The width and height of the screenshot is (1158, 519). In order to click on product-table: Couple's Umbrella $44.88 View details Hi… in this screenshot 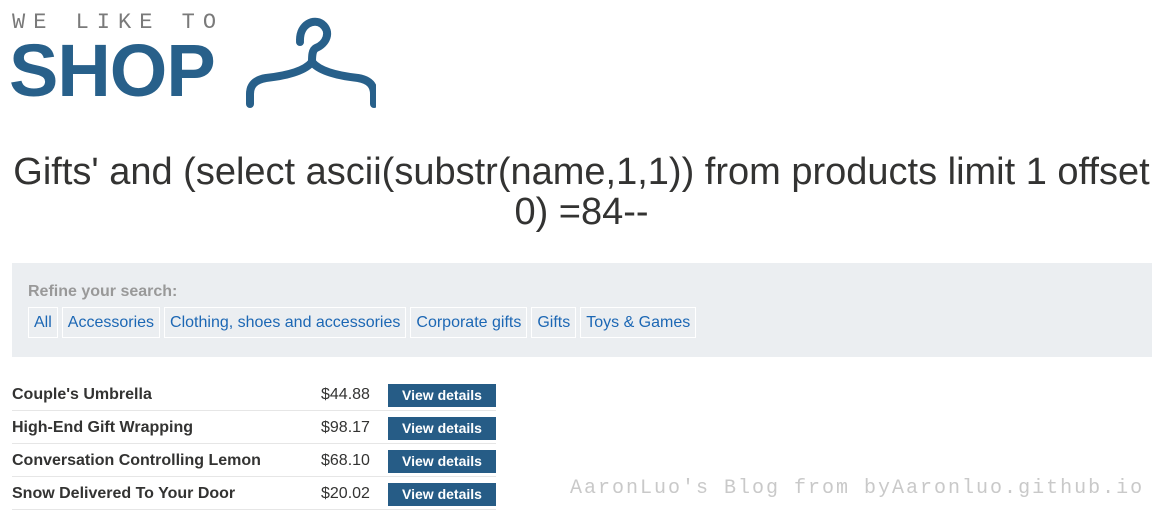, I will do `click(254, 444)`.